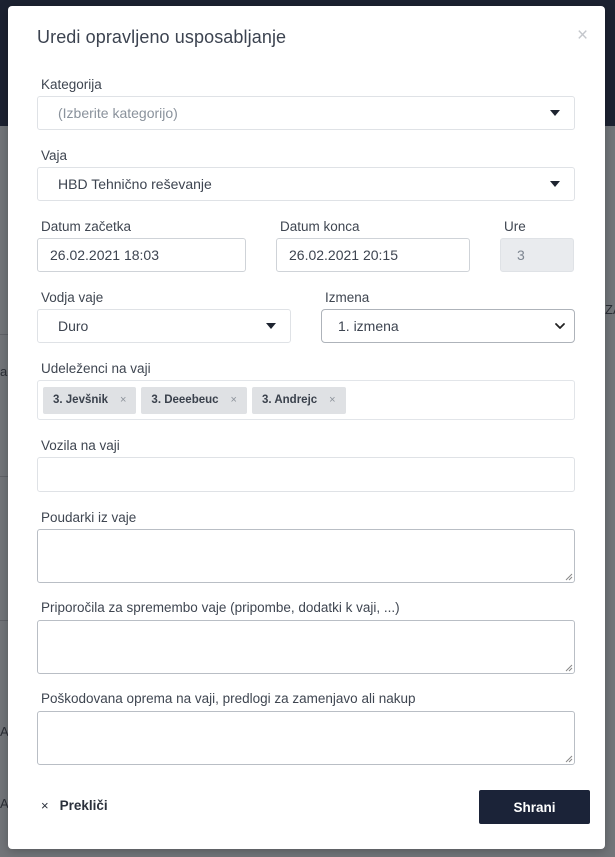  What do you see at coordinates (515, 226) in the screenshot?
I see `hours-label: Ure` at bounding box center [515, 226].